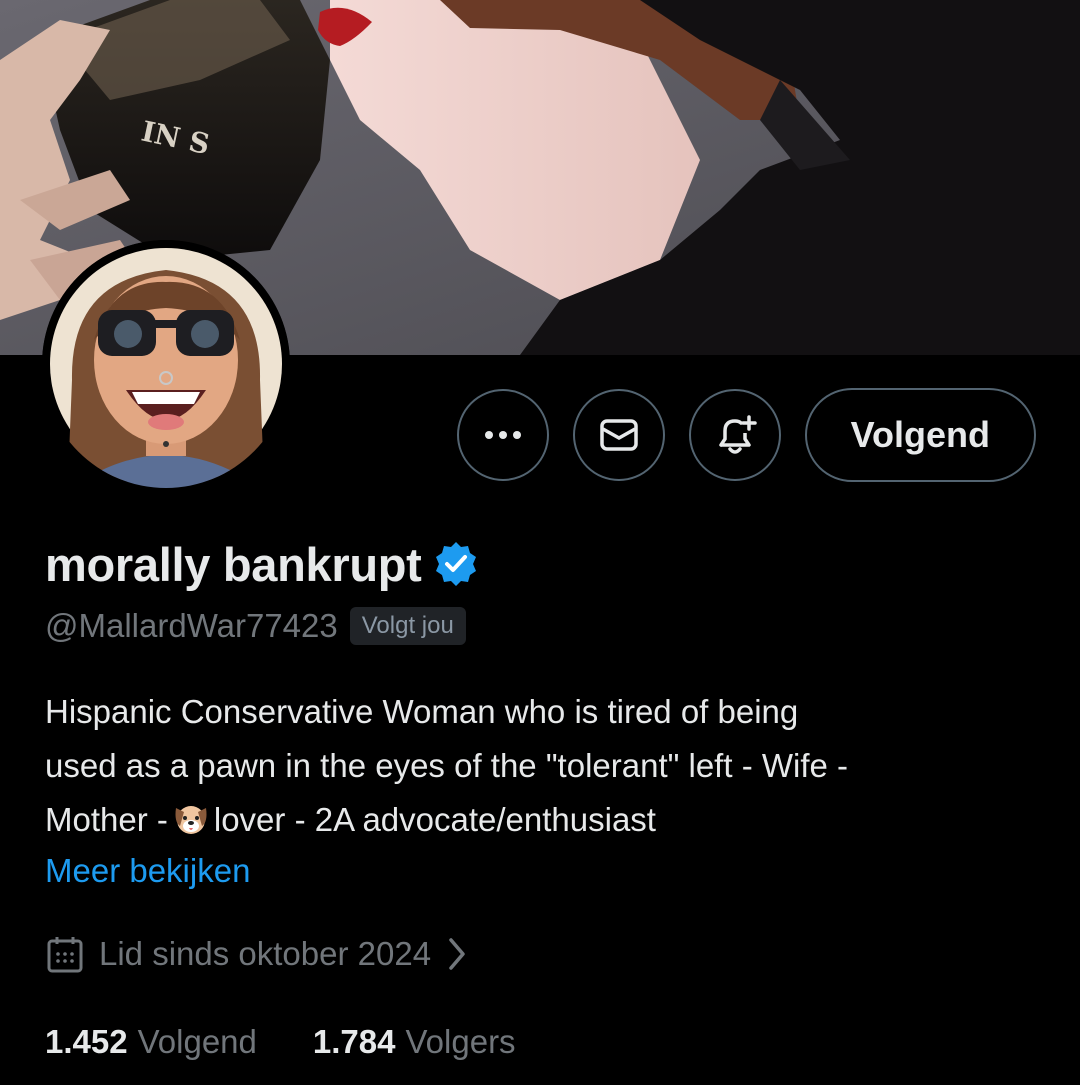 This screenshot has width=1080, height=1085. Describe the element at coordinates (265, 953) in the screenshot. I see `joined-date: Lid sinds oktober 2024` at that location.